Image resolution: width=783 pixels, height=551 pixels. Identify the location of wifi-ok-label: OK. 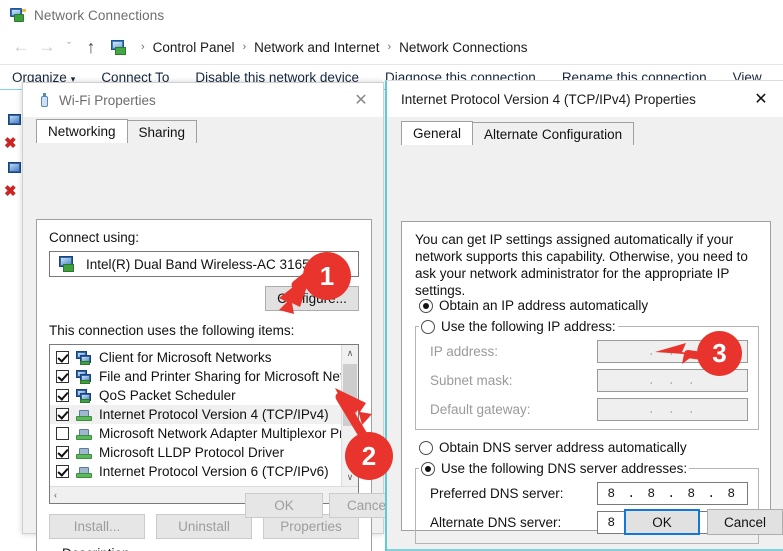
(284, 505).